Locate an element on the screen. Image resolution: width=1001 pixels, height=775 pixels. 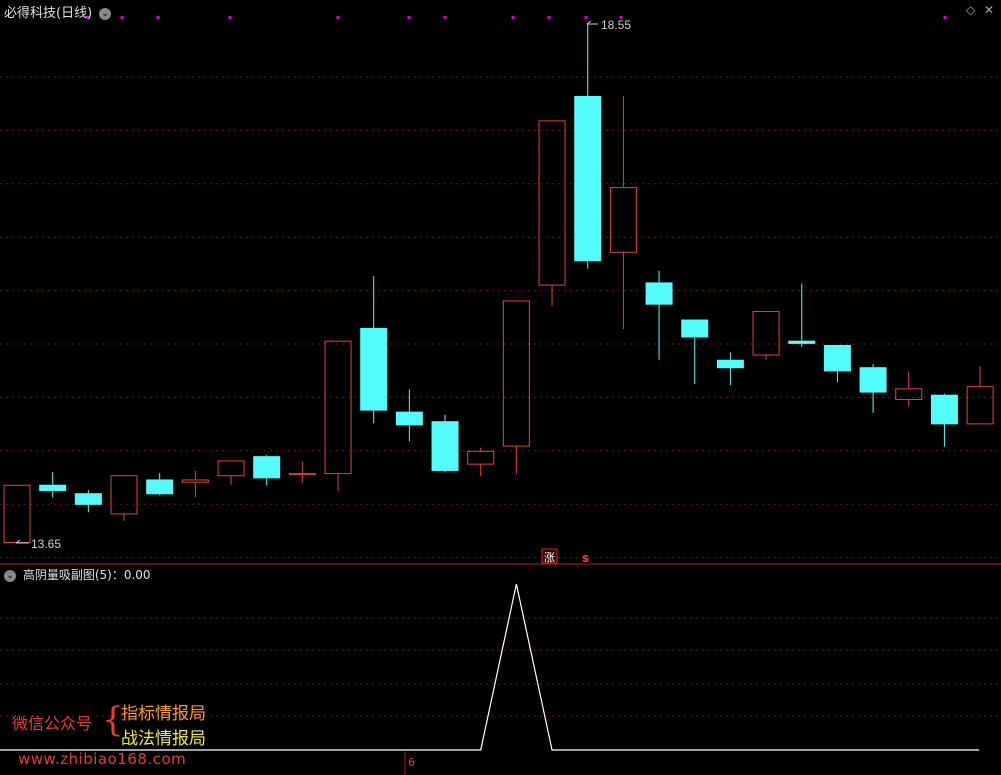
indicator-title: ⌄ 高阴量吸副图(5)：0.00 is located at coordinates (77, 574).